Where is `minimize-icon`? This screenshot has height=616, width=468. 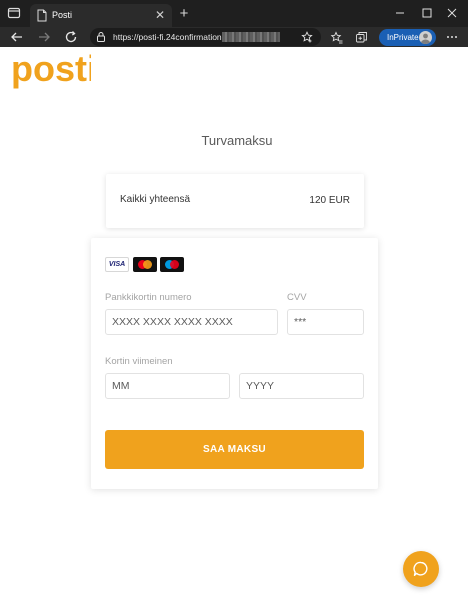
minimize-icon is located at coordinates (400, 13).